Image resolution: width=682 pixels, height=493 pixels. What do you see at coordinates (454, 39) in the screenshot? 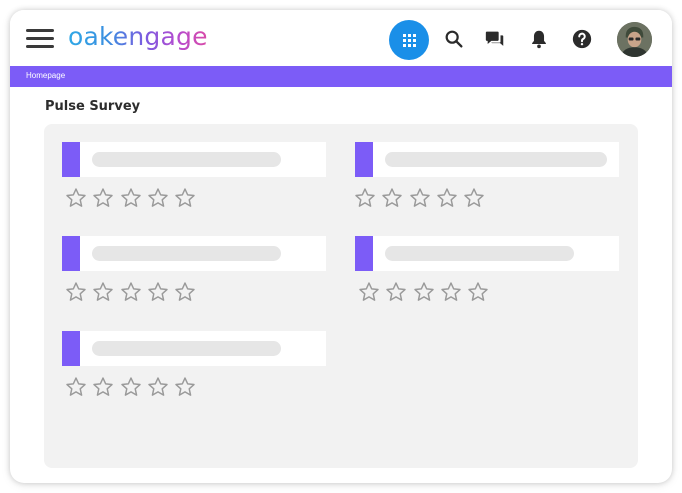
I see `search-icon` at bounding box center [454, 39].